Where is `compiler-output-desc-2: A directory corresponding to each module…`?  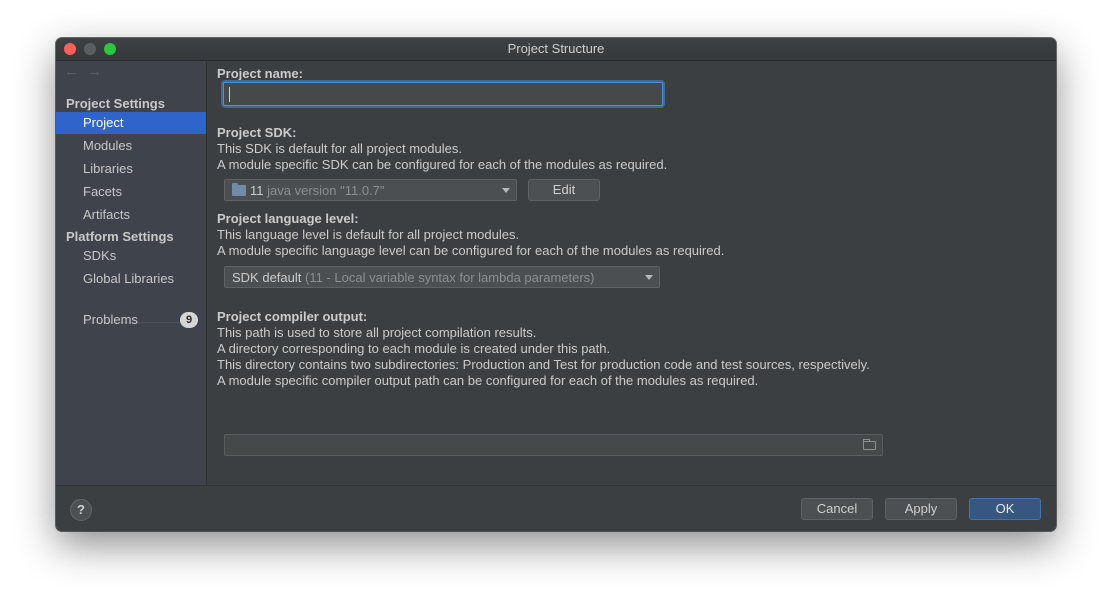 compiler-output-desc-2: A directory corresponding to each module… is located at coordinates (414, 348).